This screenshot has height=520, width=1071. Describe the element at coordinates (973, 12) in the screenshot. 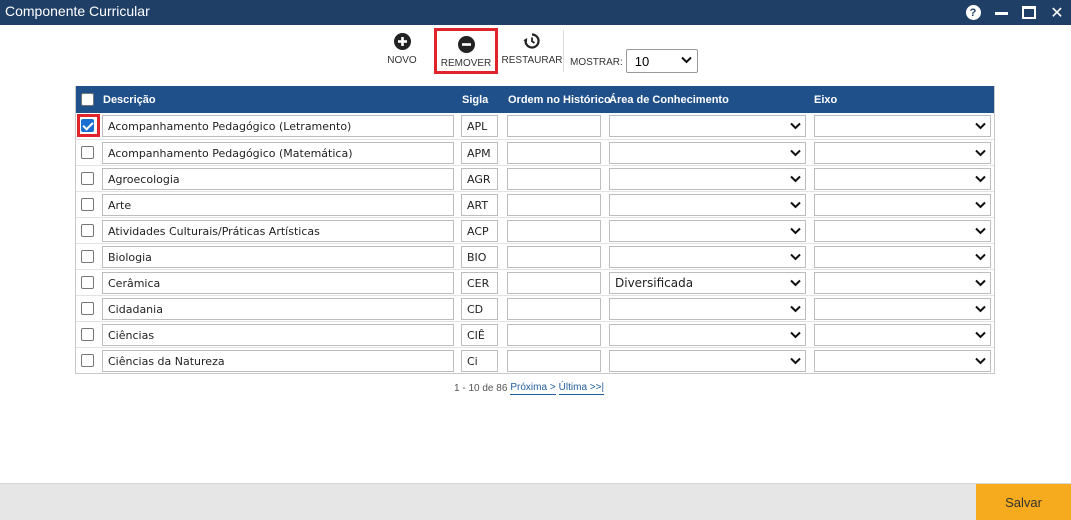

I see `help-button: ?` at that location.